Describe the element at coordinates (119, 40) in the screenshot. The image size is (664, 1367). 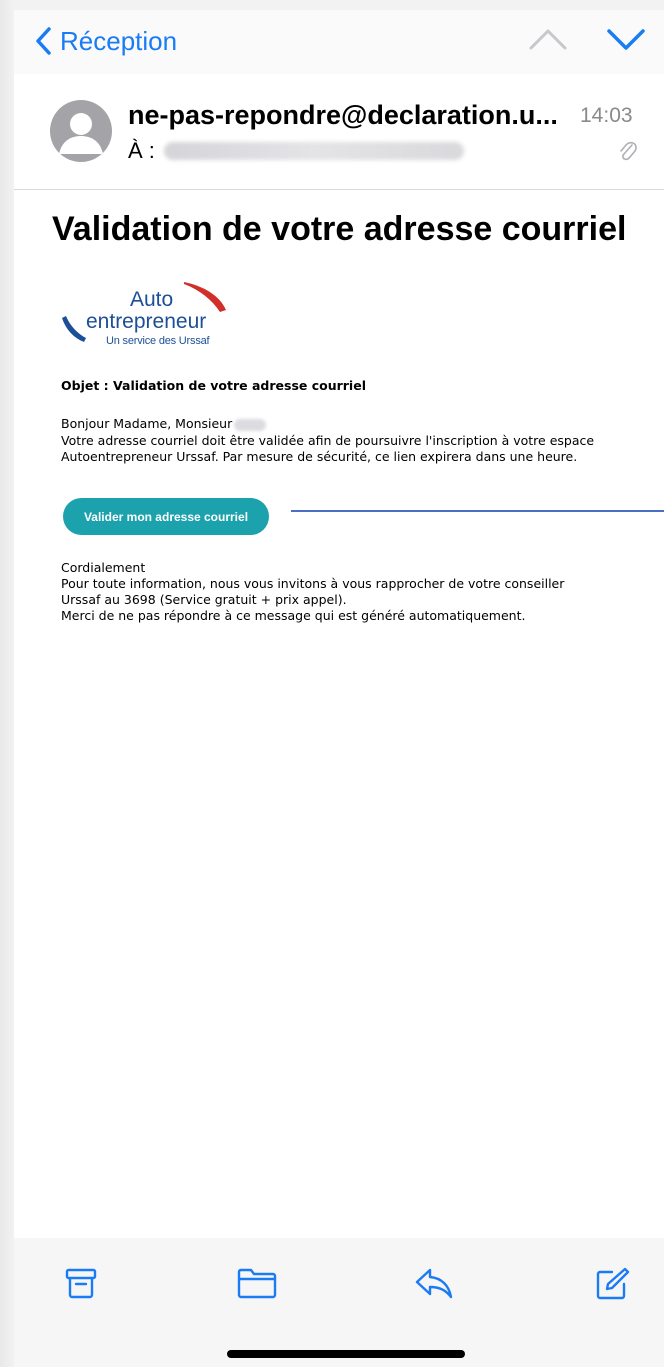
I see `back-label: Réception` at that location.